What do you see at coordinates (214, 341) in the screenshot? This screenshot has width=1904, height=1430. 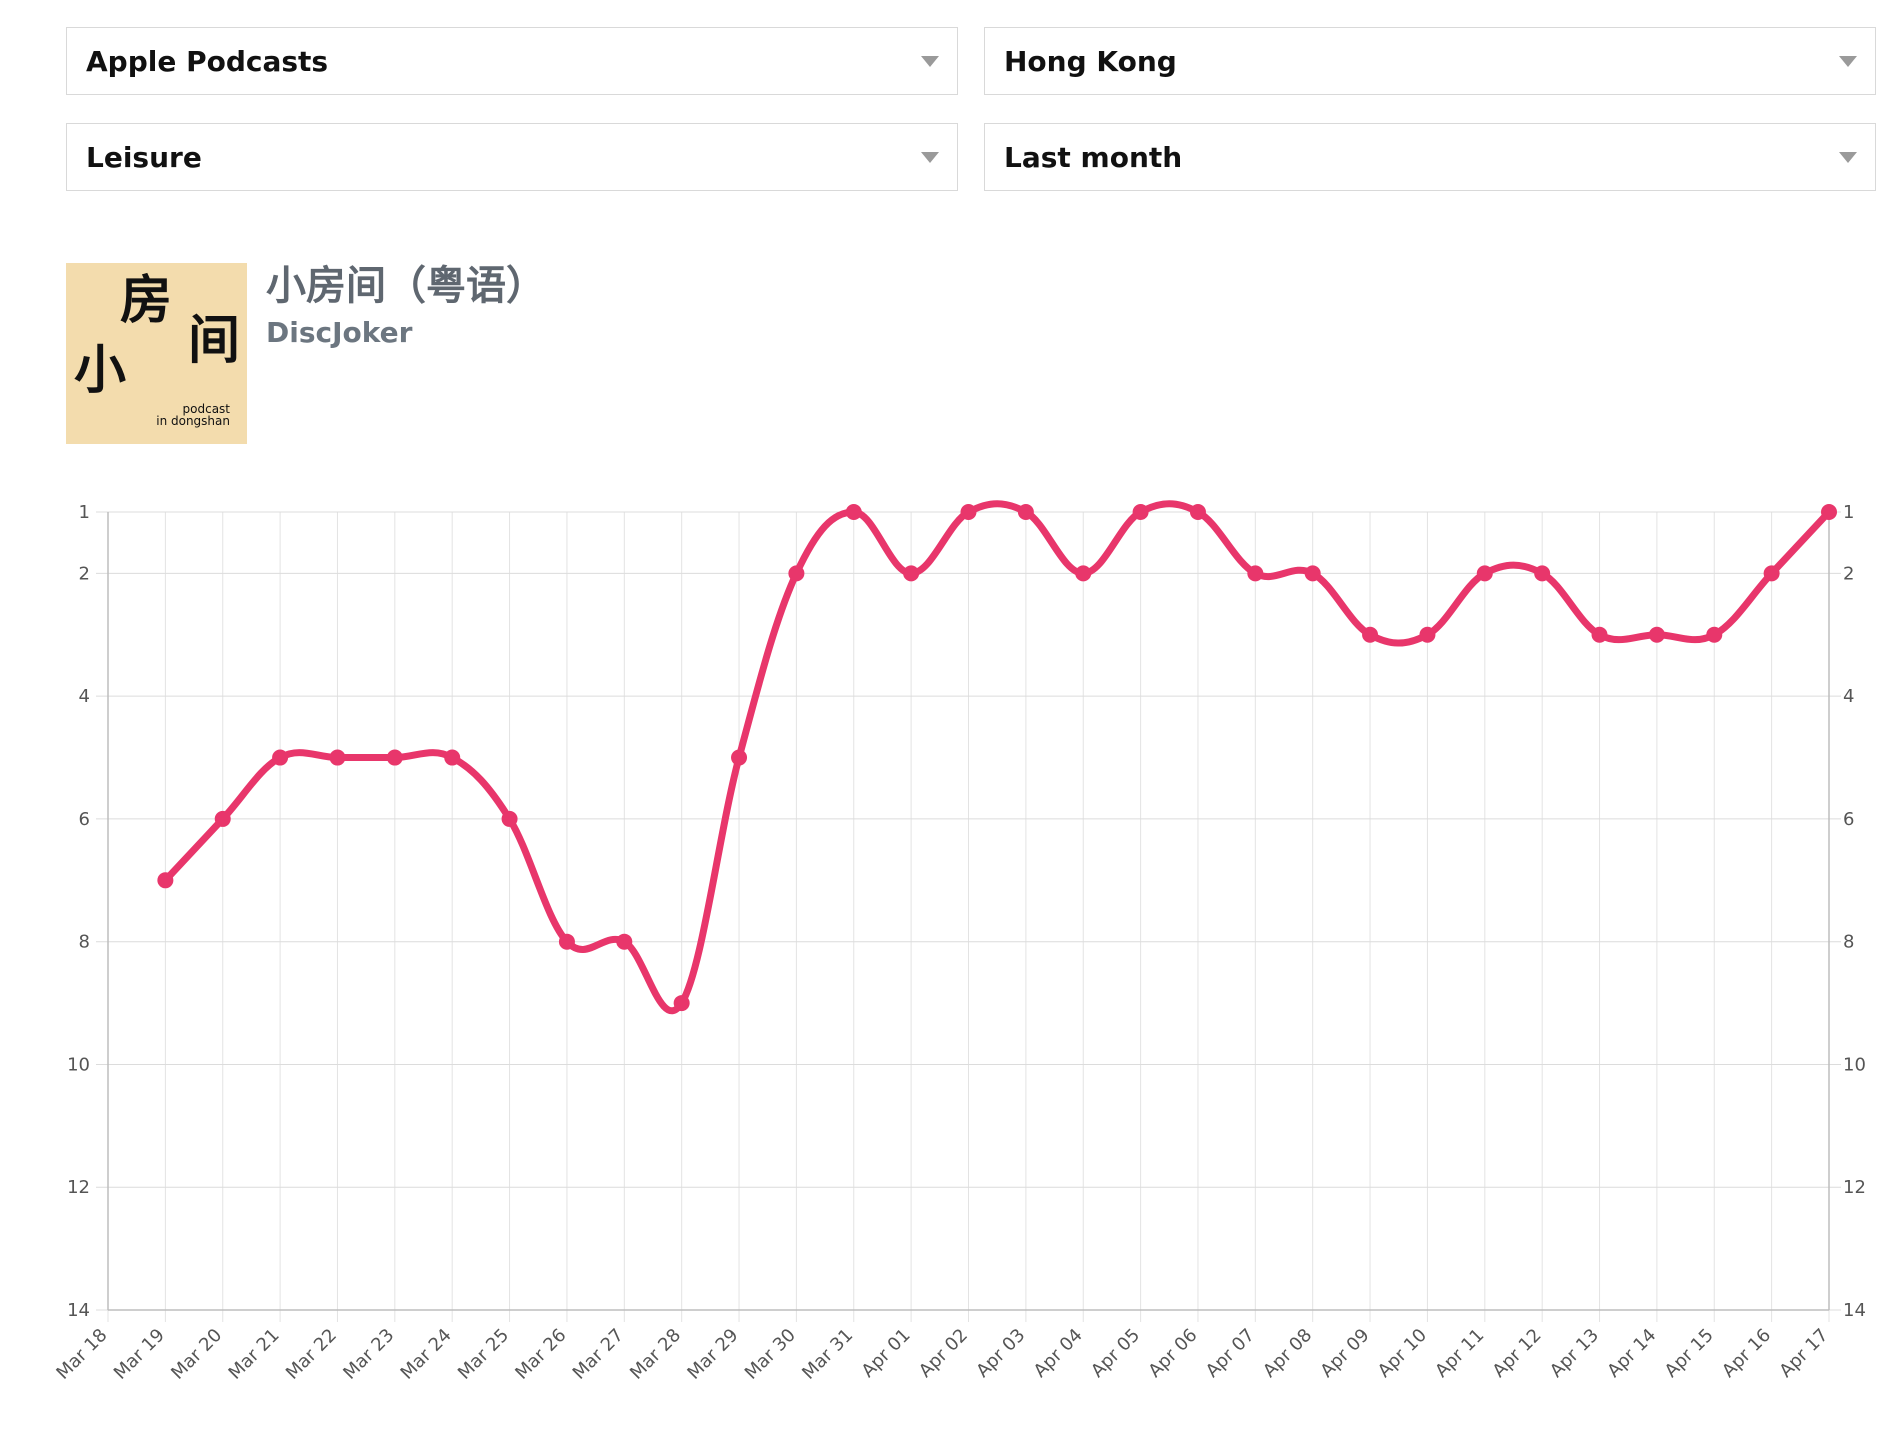 I see `cover-char-jian: 间` at bounding box center [214, 341].